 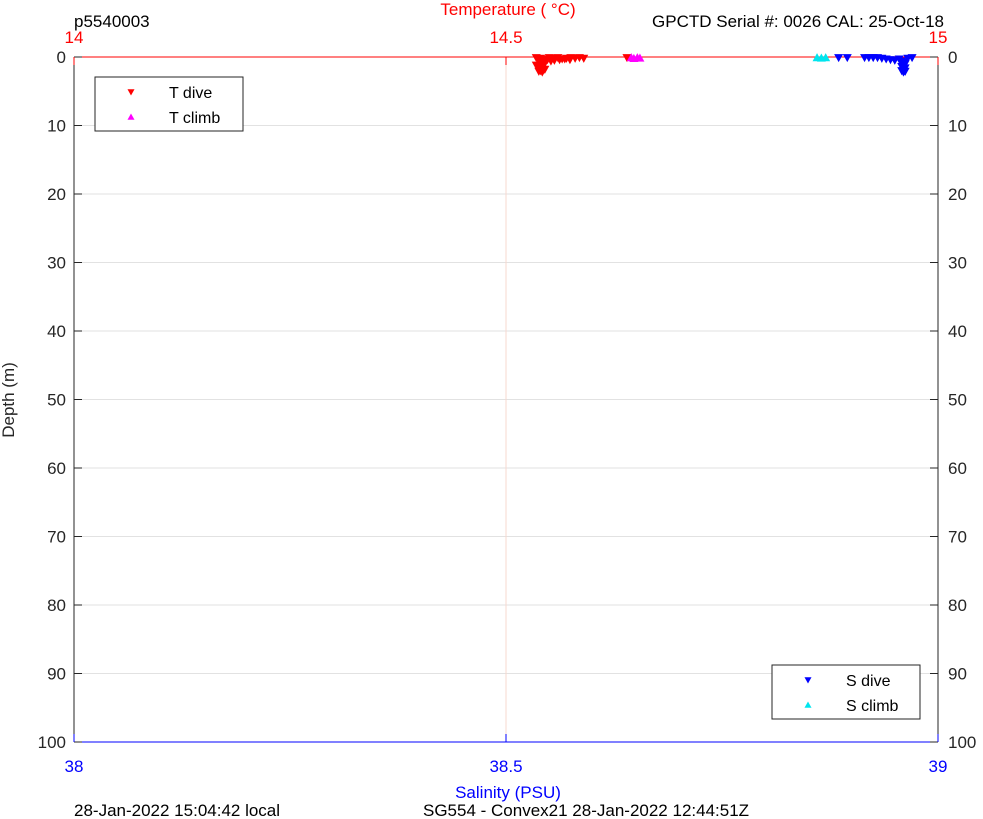 What do you see at coordinates (194, 118) in the screenshot?
I see `legend-label: T climb` at bounding box center [194, 118].